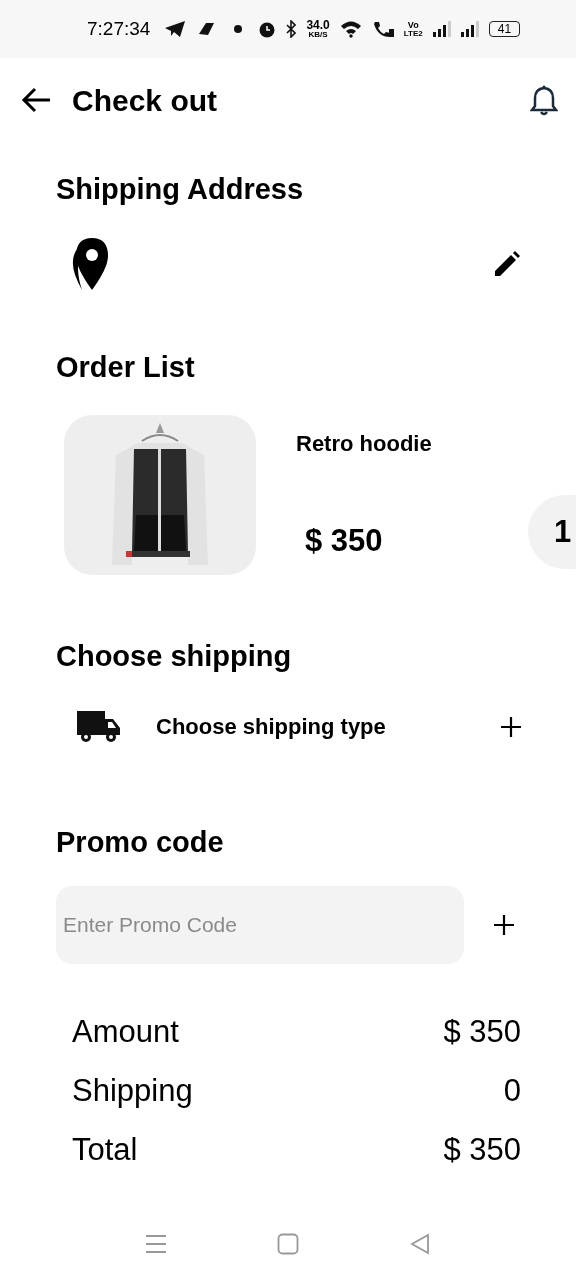 Image resolution: width=576 pixels, height=1280 pixels. I want to click on bluetooth-icon, so click(291, 29).